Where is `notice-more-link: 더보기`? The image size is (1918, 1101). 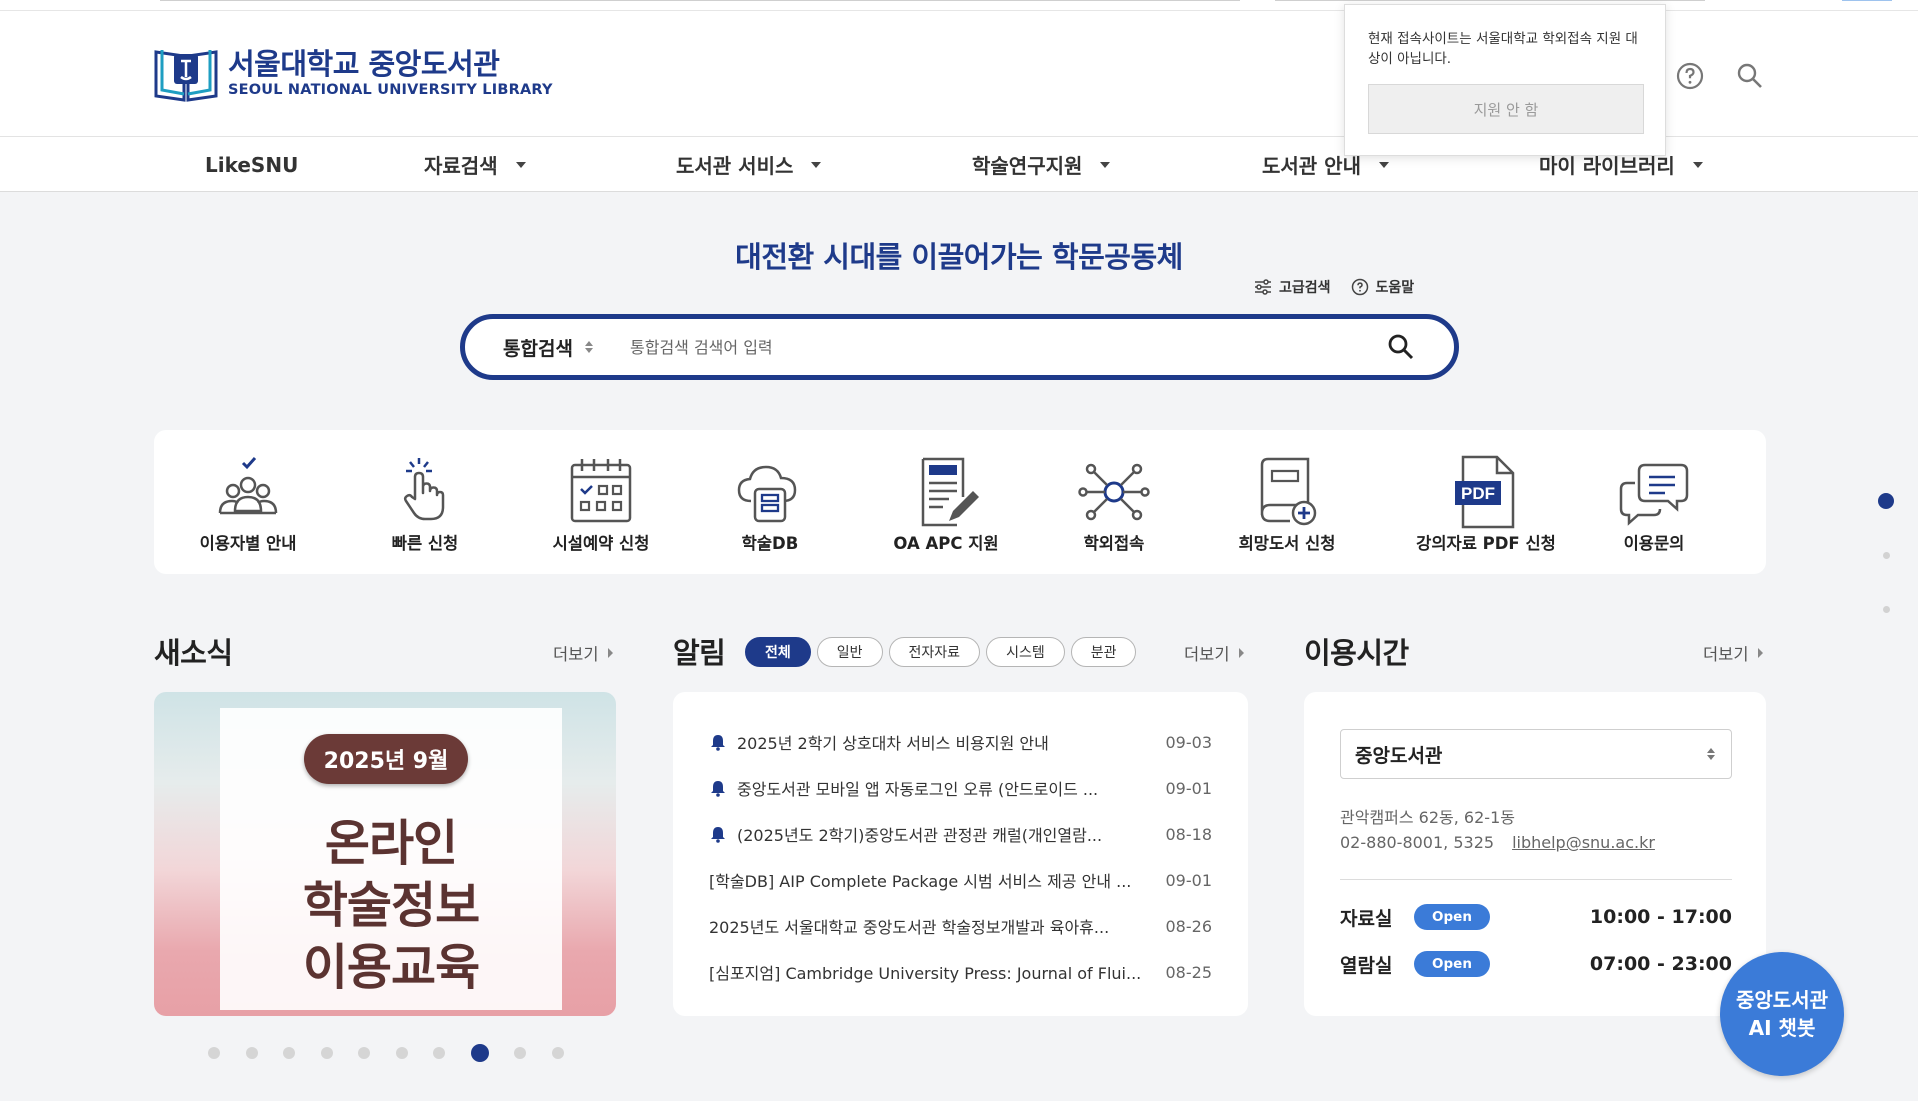
notice-more-link: 더보기 is located at coordinates (1214, 653).